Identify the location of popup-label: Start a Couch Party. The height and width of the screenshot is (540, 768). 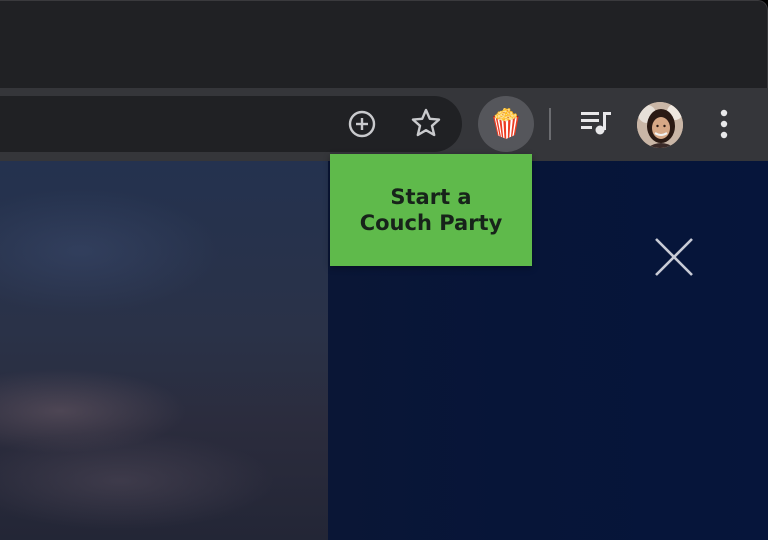
(431, 210).